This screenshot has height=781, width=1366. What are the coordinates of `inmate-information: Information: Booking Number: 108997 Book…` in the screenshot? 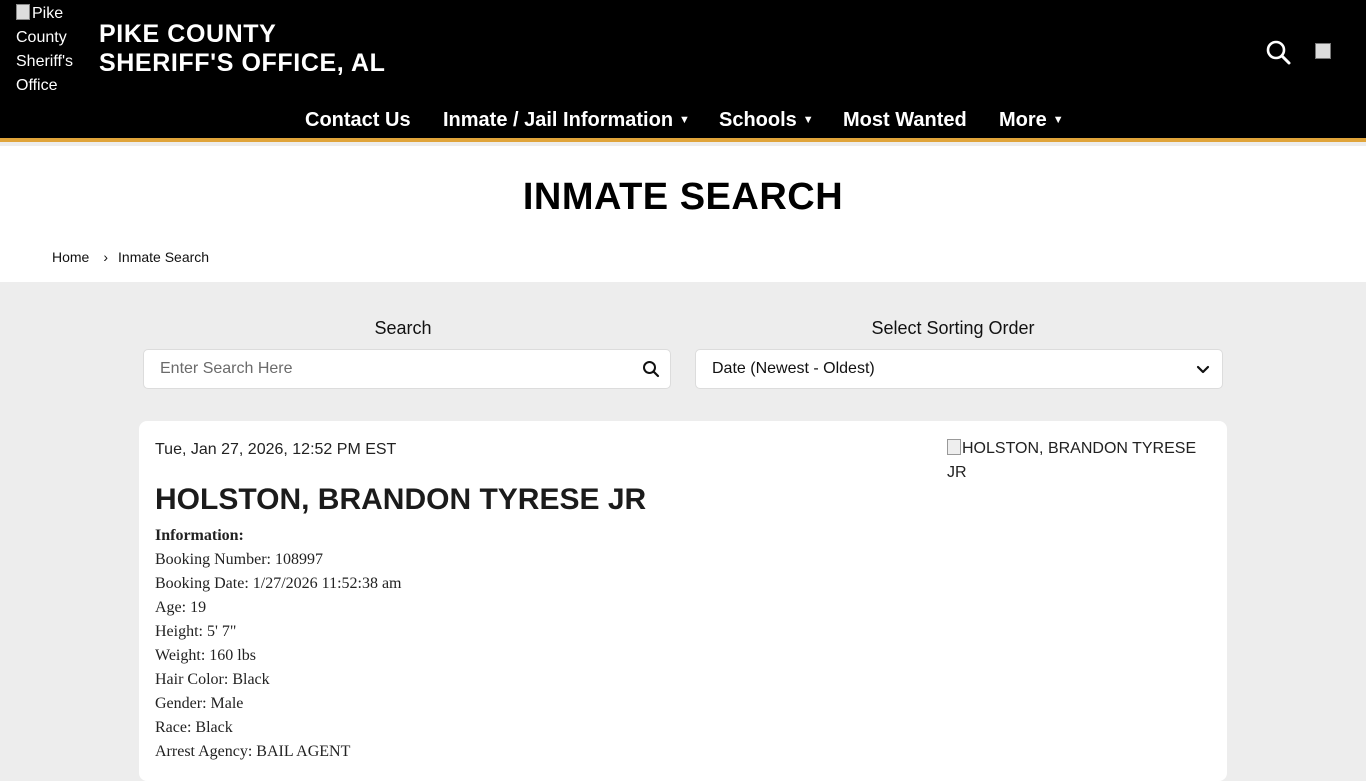 It's located at (278, 644).